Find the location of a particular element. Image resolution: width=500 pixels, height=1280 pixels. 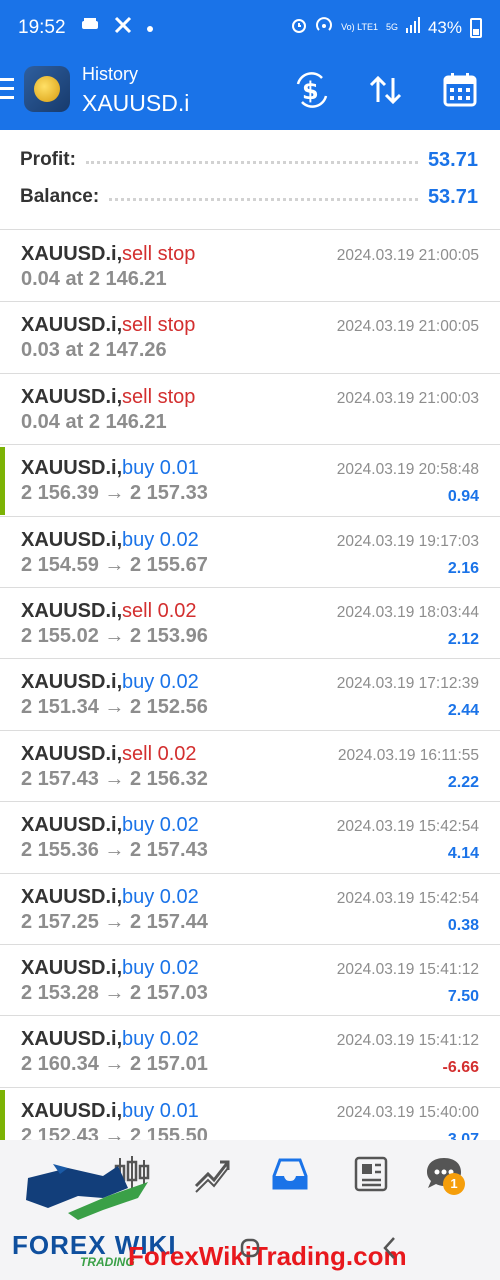

bell-mute-icon is located at coordinates (90, 27).